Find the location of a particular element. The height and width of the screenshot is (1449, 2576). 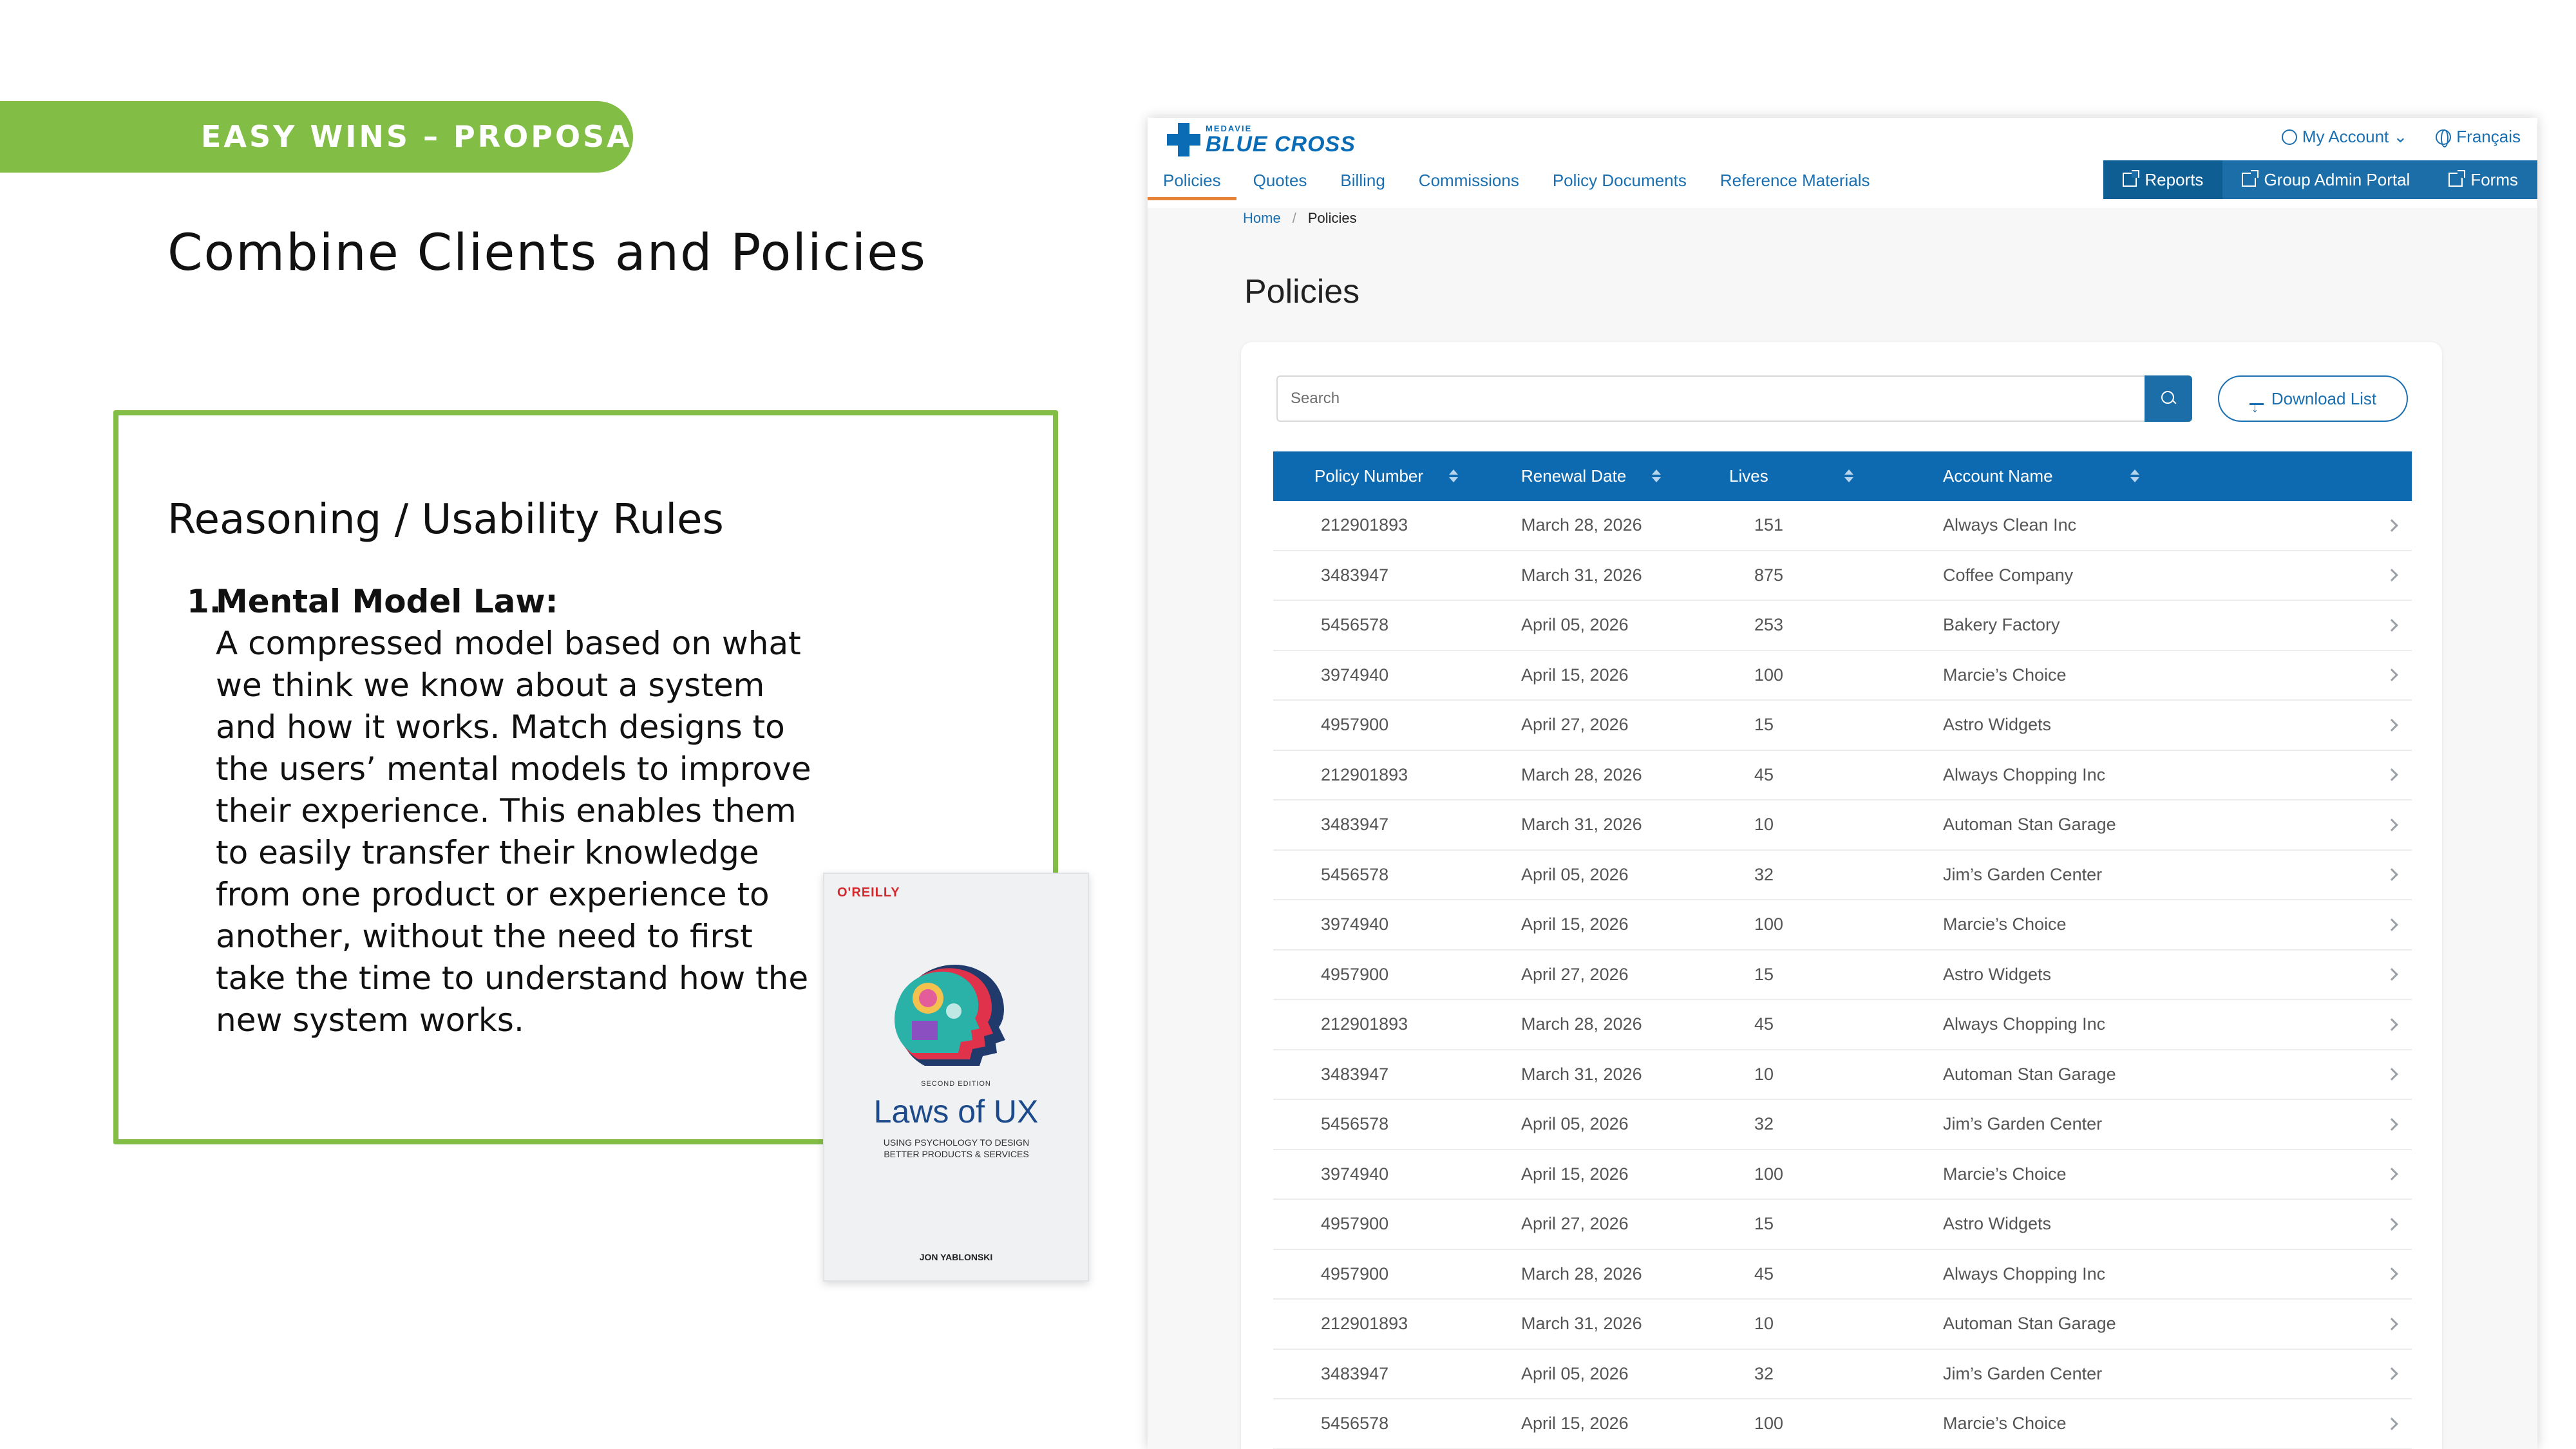

breadcrumb-home: Home is located at coordinates (1262, 218).